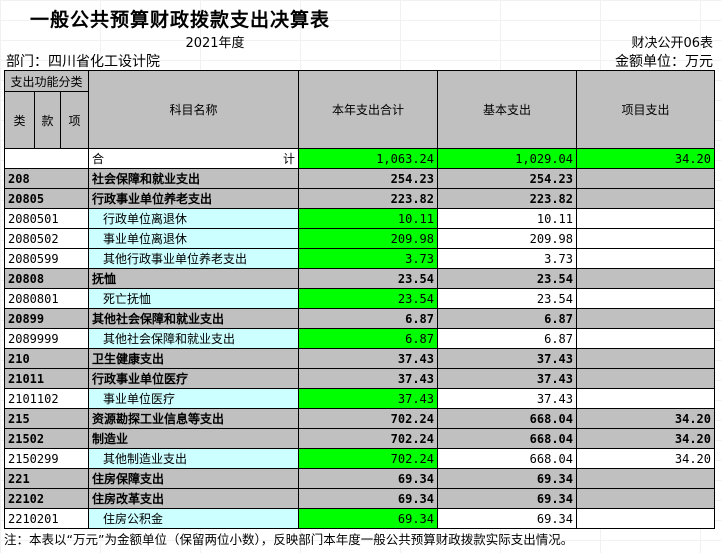  What do you see at coordinates (46, 418) in the screenshot?
I see `row-code: 215` at bounding box center [46, 418].